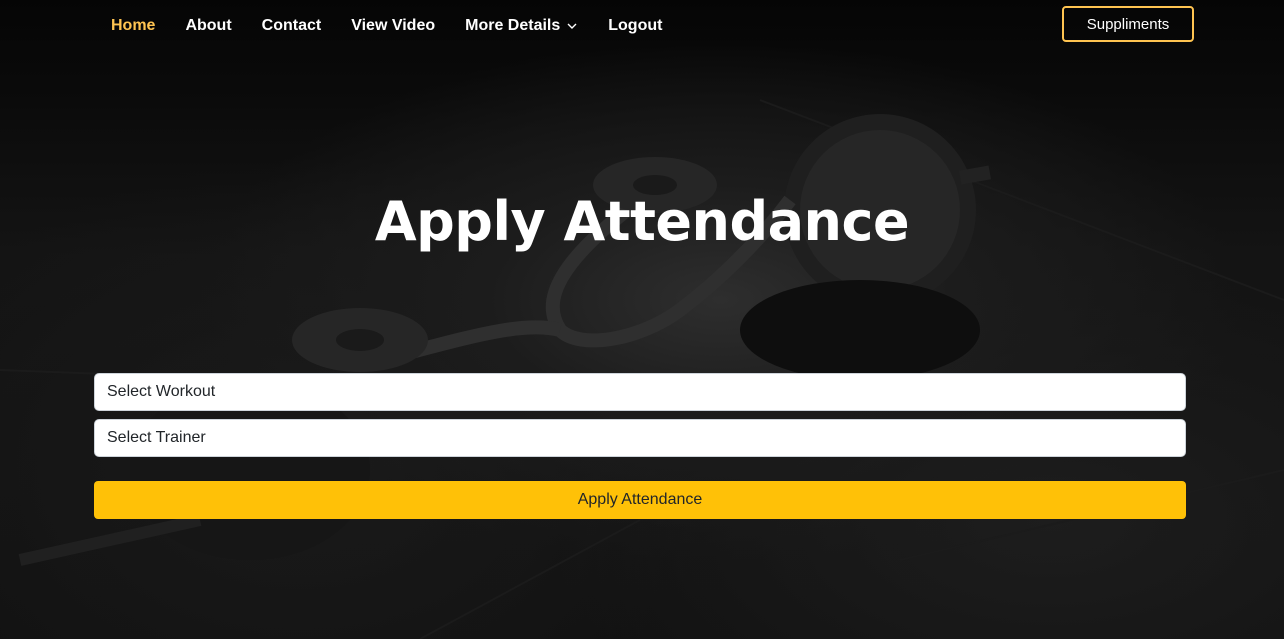  Describe the element at coordinates (292, 26) in the screenshot. I see `nav-contact-link: Contact` at that location.